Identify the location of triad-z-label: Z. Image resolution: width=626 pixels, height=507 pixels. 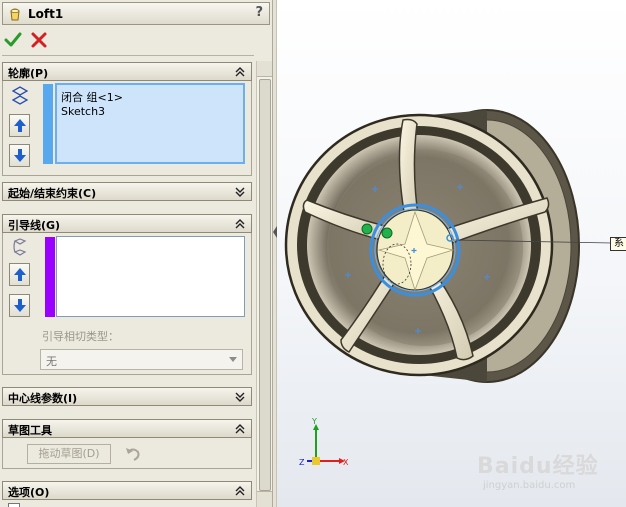
(302, 462).